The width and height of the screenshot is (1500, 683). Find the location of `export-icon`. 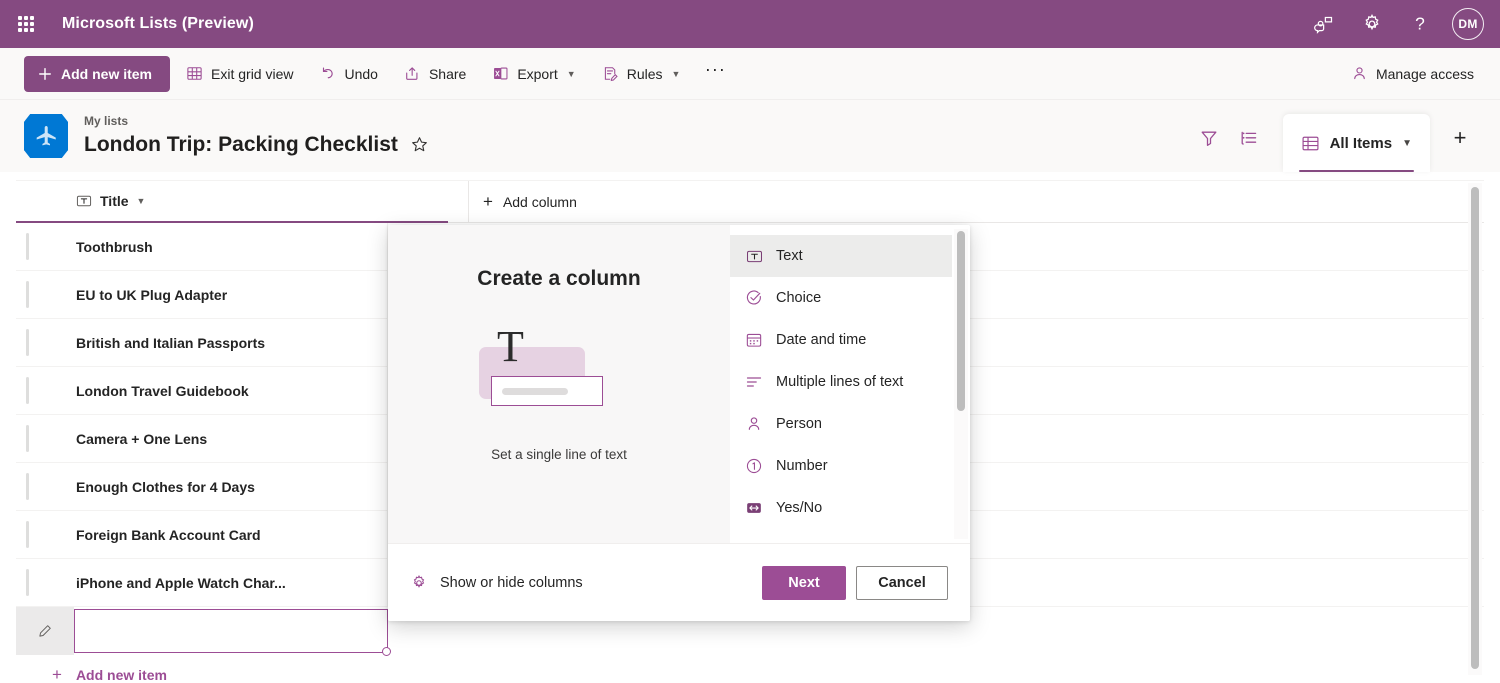

export-icon is located at coordinates (501, 73).